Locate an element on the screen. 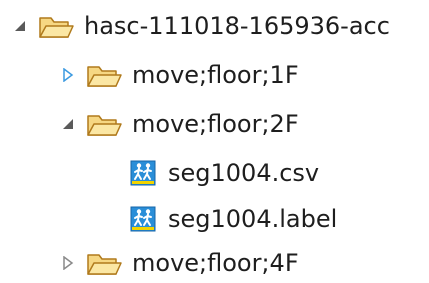 This screenshot has width=429, height=283. tree-node-label: move;floor;1F is located at coordinates (215, 75).